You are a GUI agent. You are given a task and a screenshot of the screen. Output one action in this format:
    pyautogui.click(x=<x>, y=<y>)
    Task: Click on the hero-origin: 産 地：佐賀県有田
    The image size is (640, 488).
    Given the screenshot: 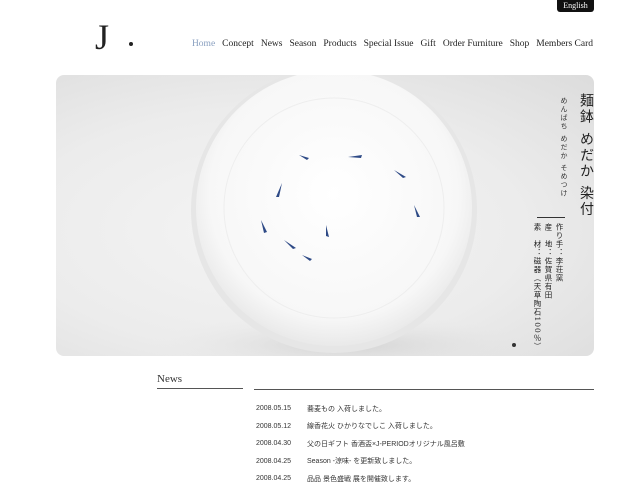 What is the action you would take?
    pyautogui.click(x=548, y=261)
    